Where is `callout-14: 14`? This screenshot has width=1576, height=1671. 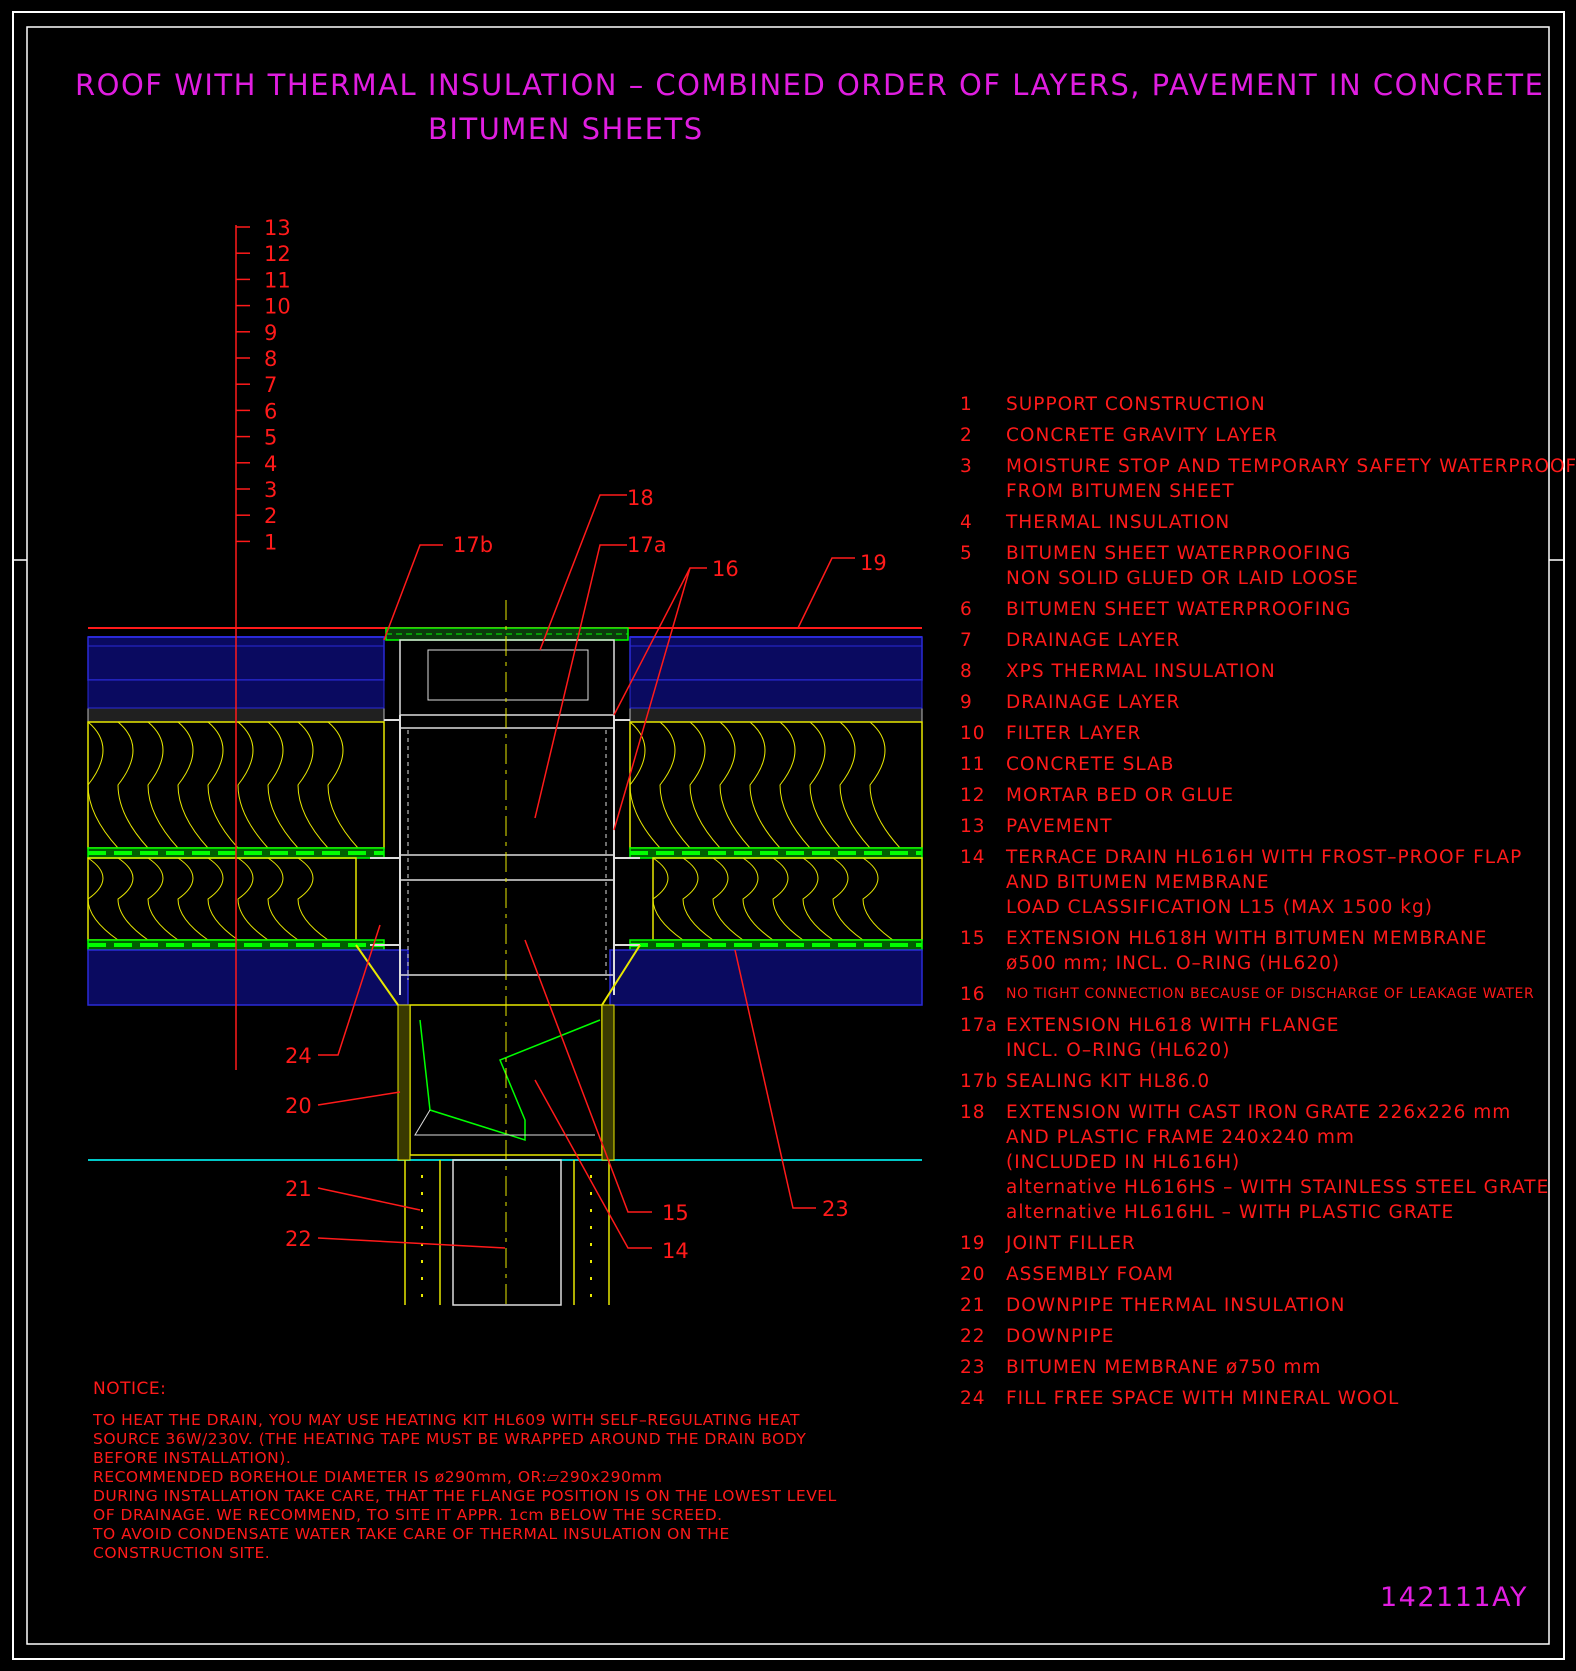
callout-14: 14 is located at coordinates (675, 1251).